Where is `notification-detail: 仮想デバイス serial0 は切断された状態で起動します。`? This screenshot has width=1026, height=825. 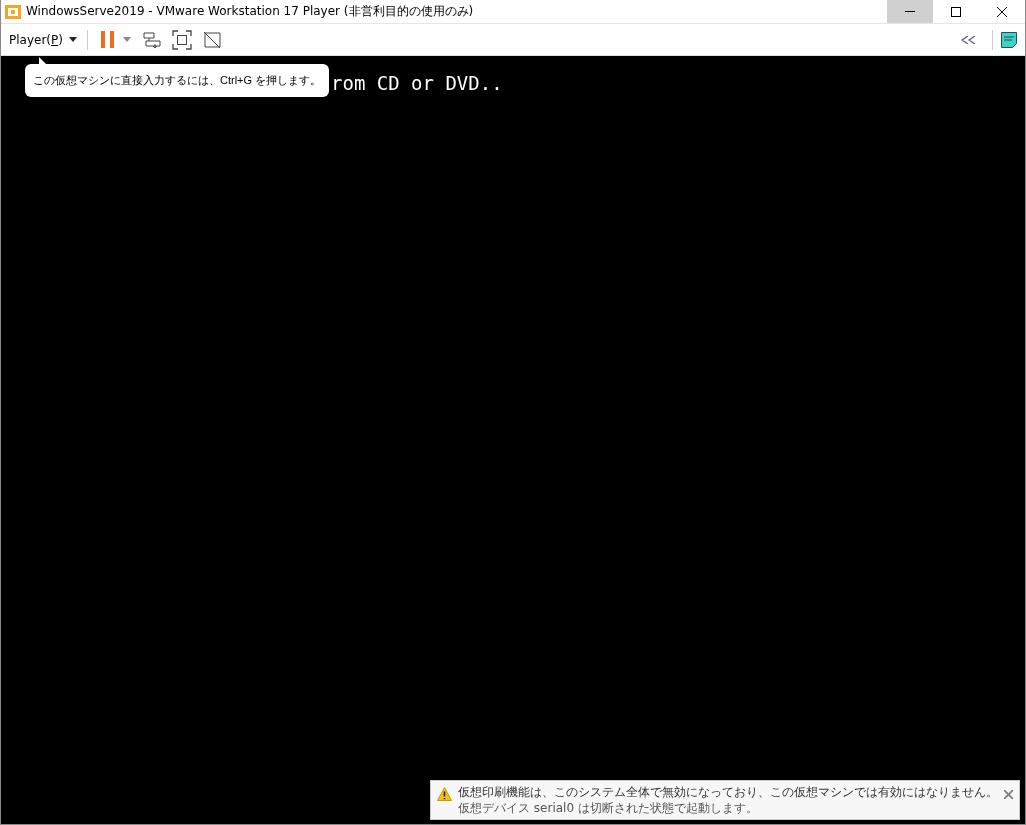 notification-detail: 仮想デバイス serial0 は切断された状態で起動します。 is located at coordinates (608, 808).